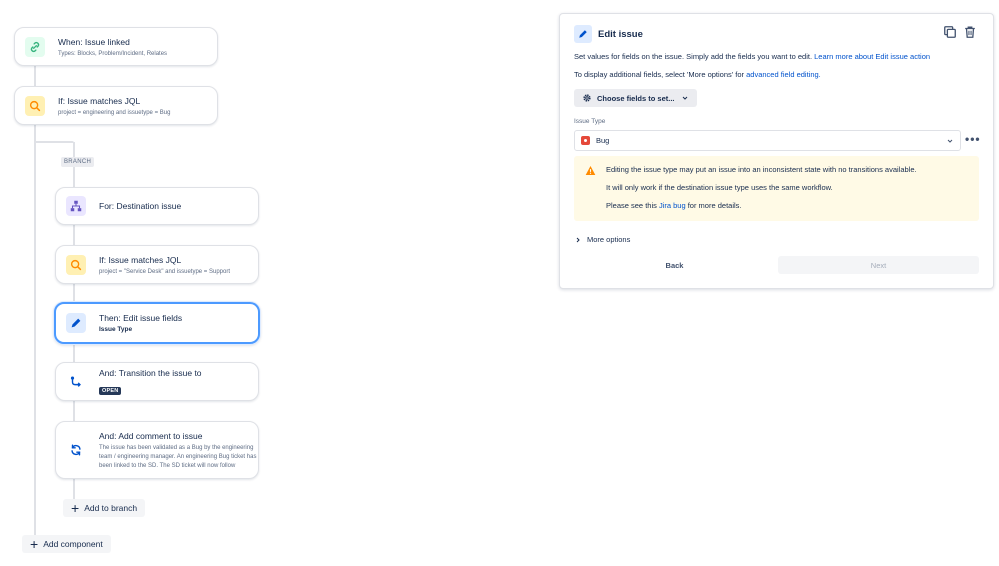  I want to click on chevron-right-icon, so click(578, 240).